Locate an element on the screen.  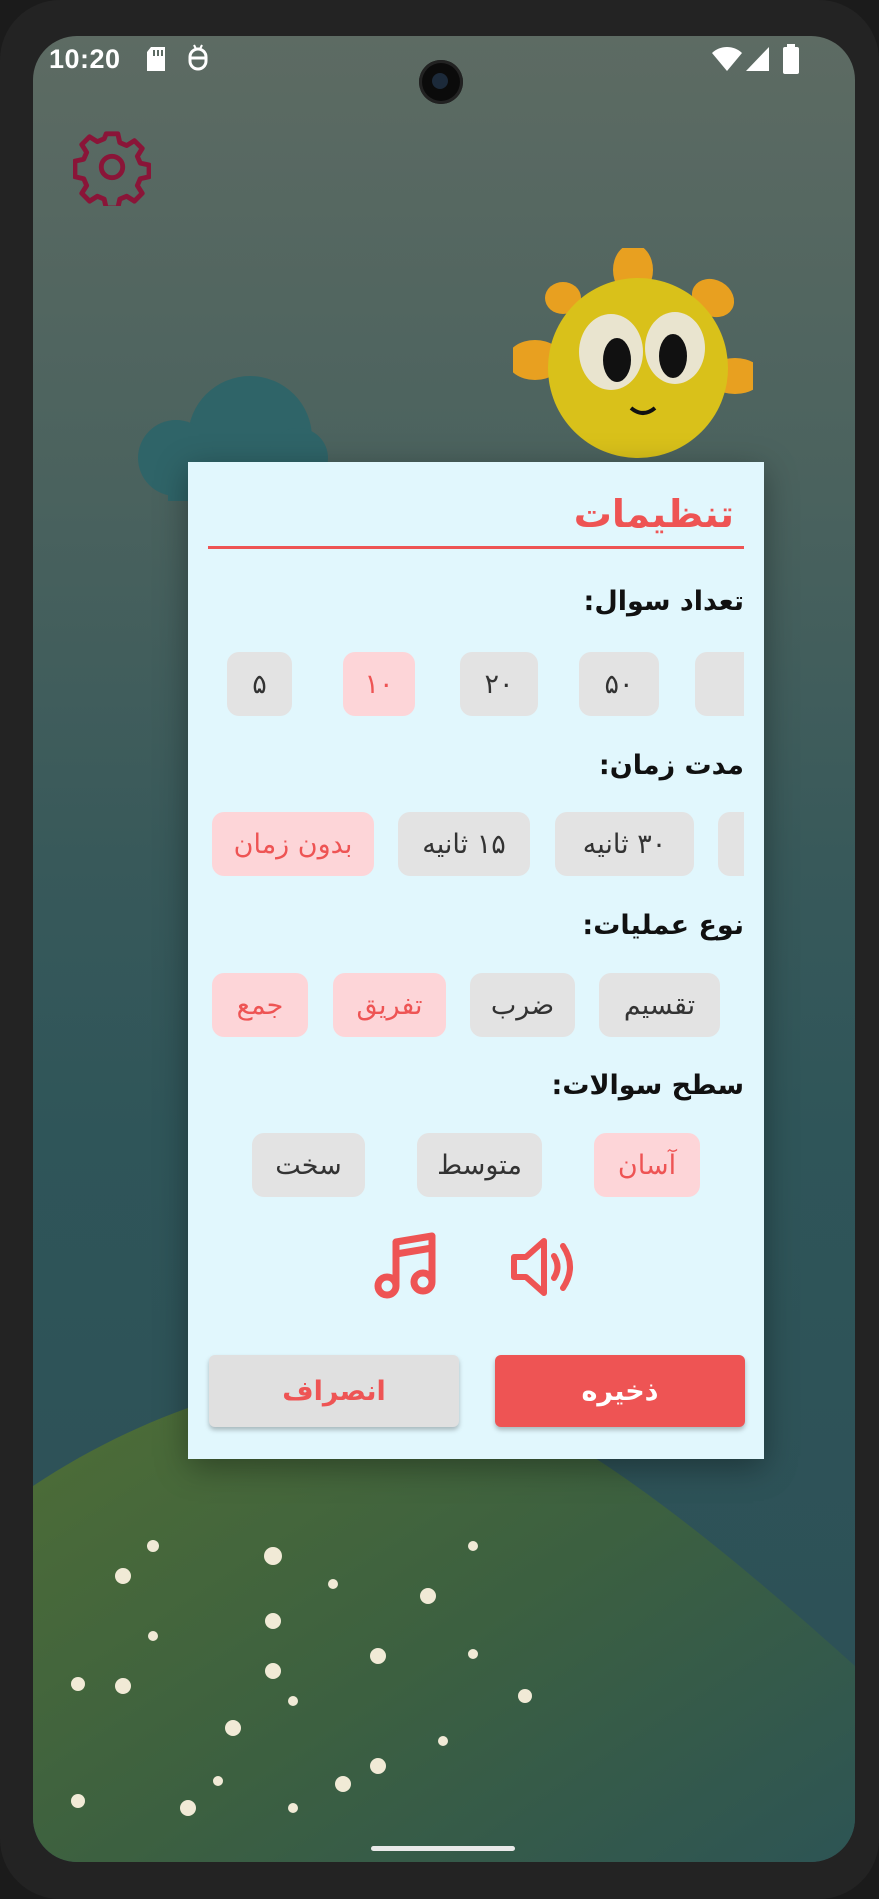
duration-option-none: بدون زمان is located at coordinates (293, 844).